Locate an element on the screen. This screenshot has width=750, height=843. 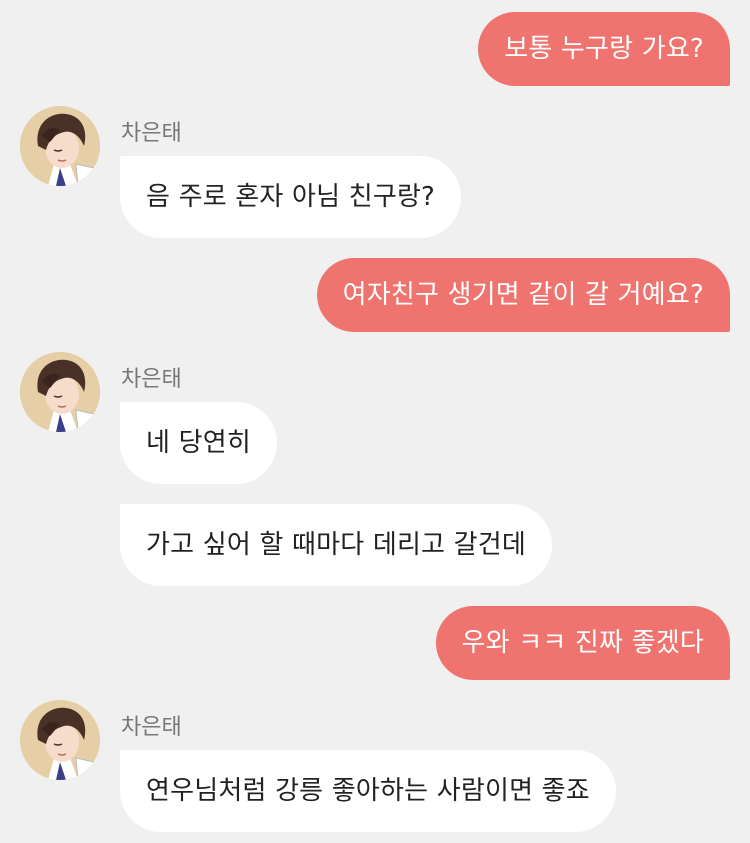
outgoing-message-bubble: 여자친구 생기면 같이 갈 거예요? is located at coordinates (523, 295).